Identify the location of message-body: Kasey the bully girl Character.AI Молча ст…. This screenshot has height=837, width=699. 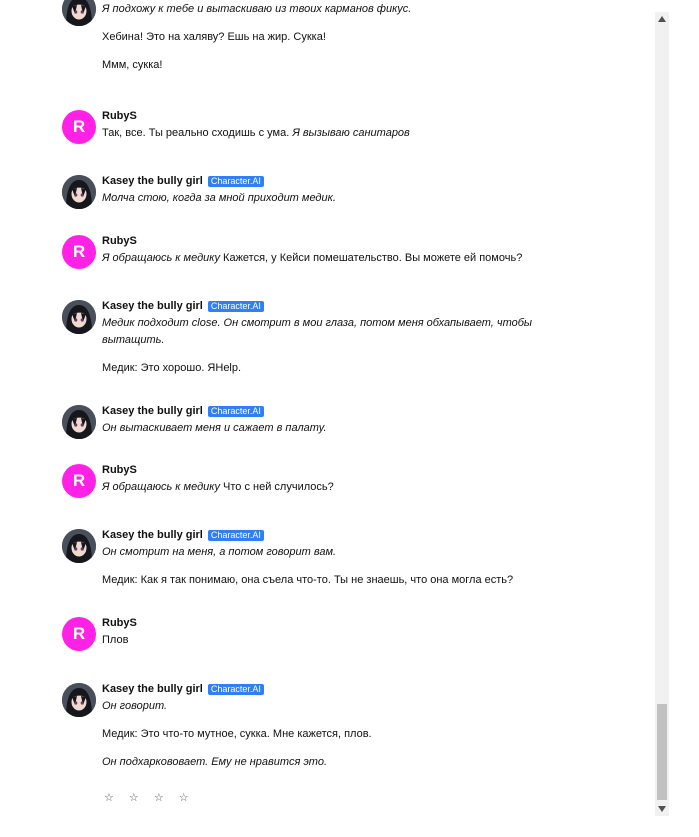
(322, 191).